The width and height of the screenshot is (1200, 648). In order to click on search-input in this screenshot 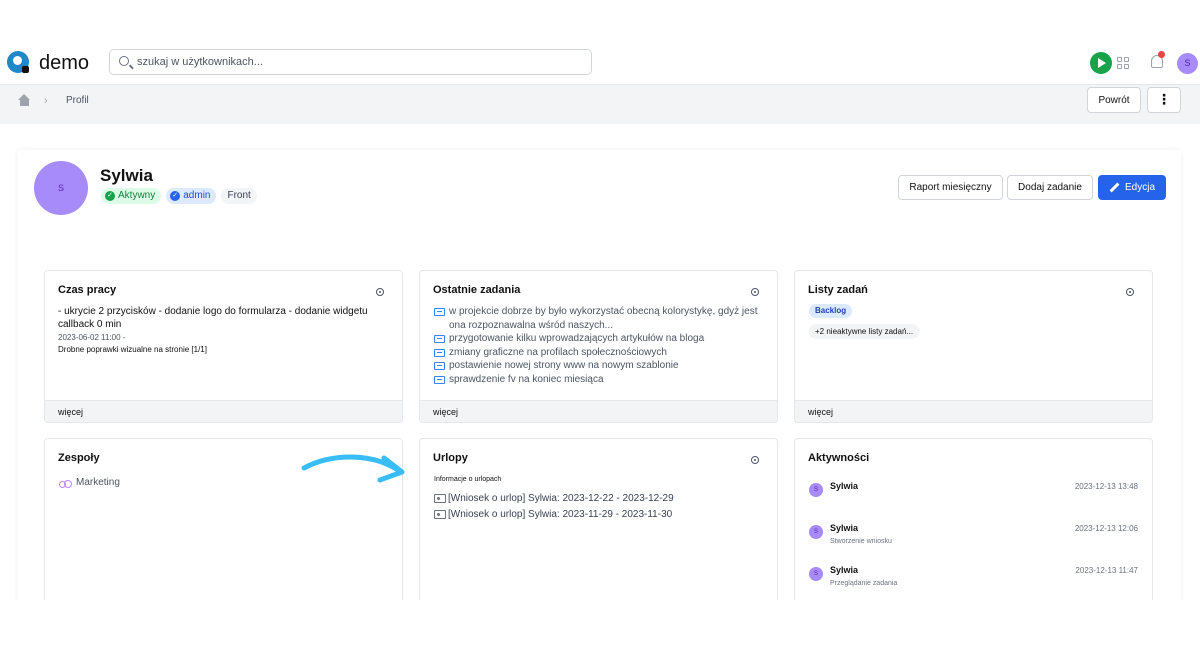, I will do `click(357, 62)`.